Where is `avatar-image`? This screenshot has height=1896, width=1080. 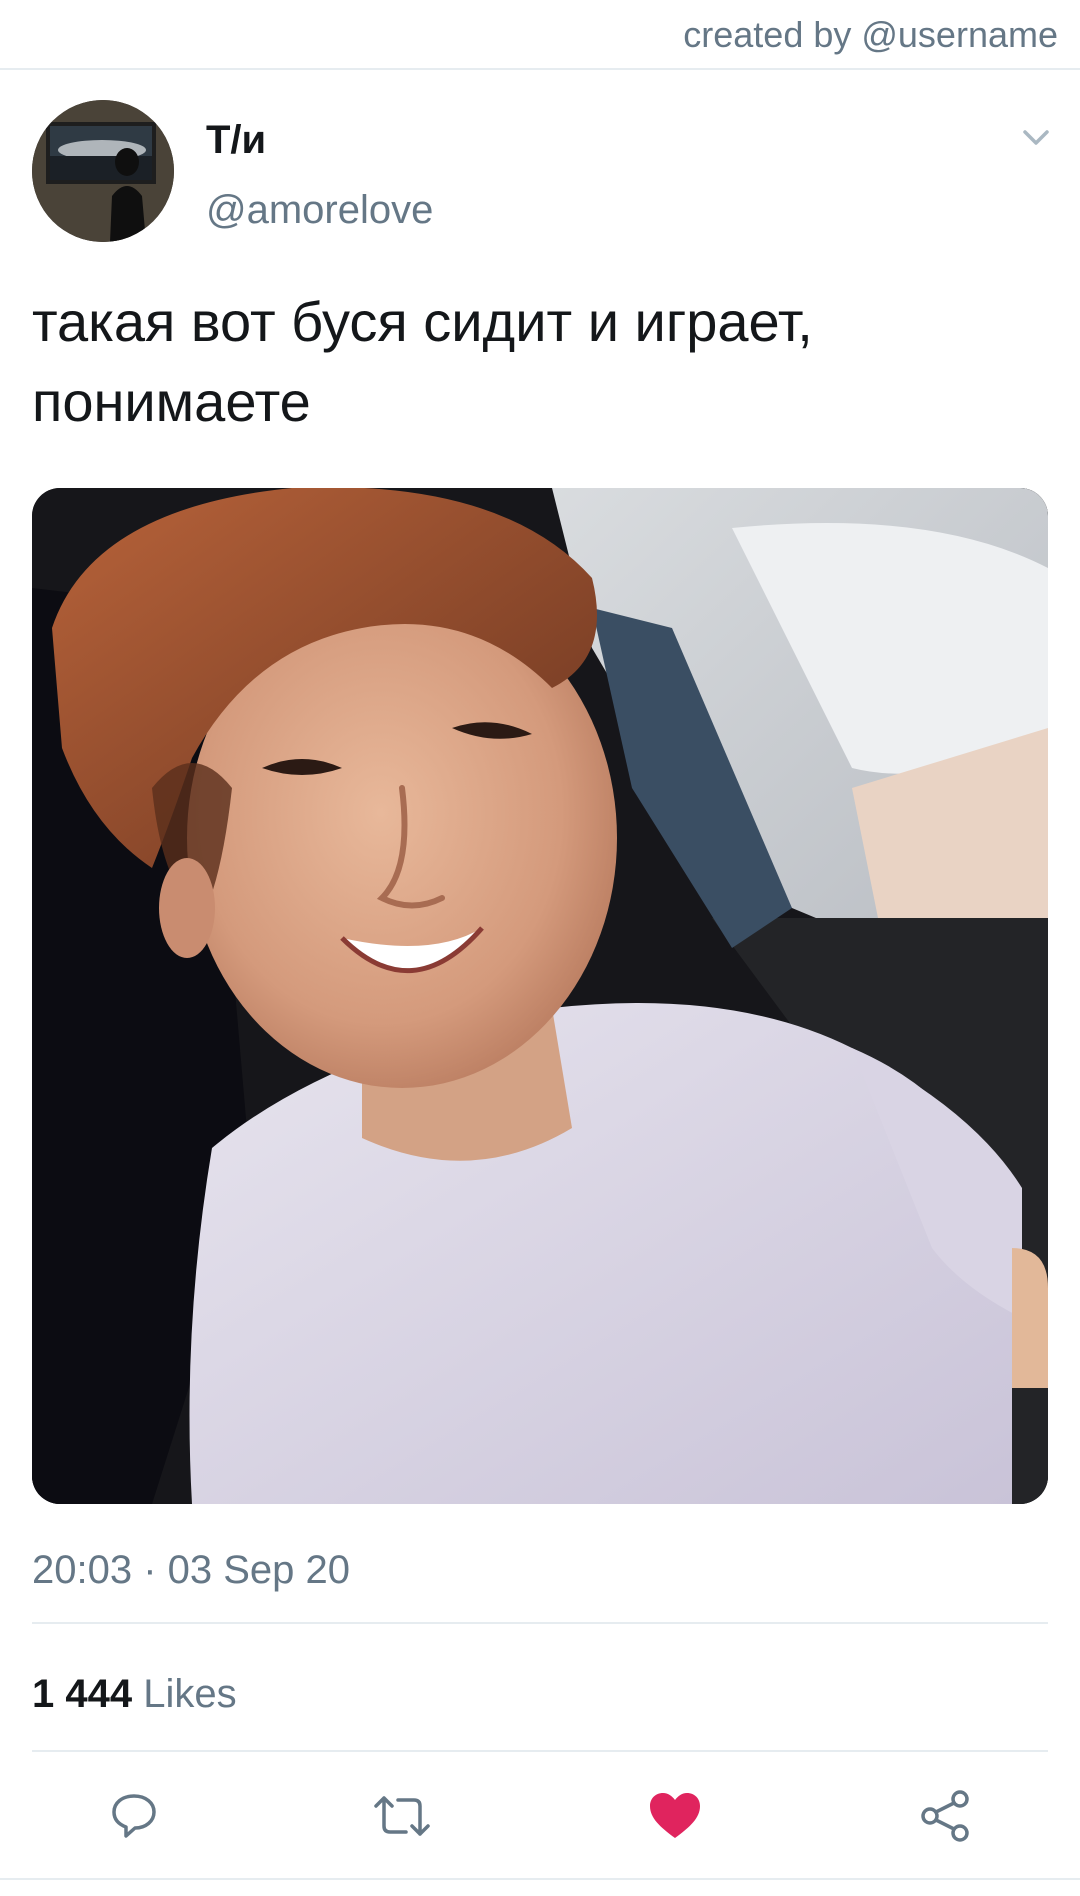 avatar-image is located at coordinates (103, 171).